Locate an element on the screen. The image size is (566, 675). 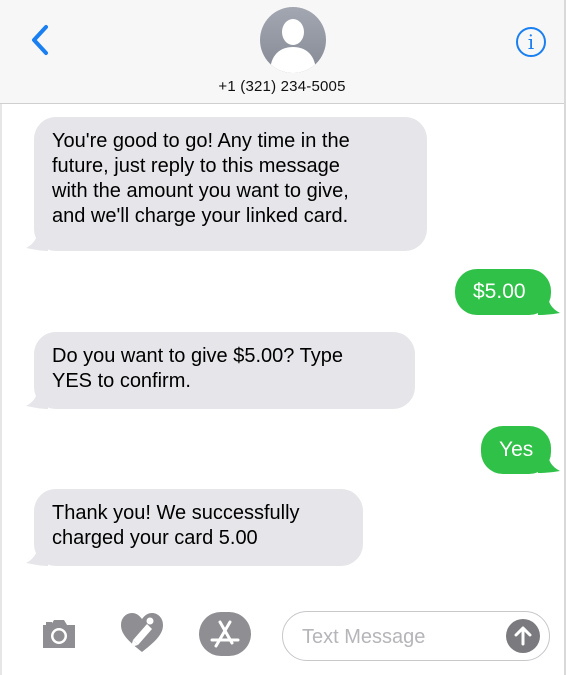
message-line: YES to confirm. is located at coordinates (121, 381).